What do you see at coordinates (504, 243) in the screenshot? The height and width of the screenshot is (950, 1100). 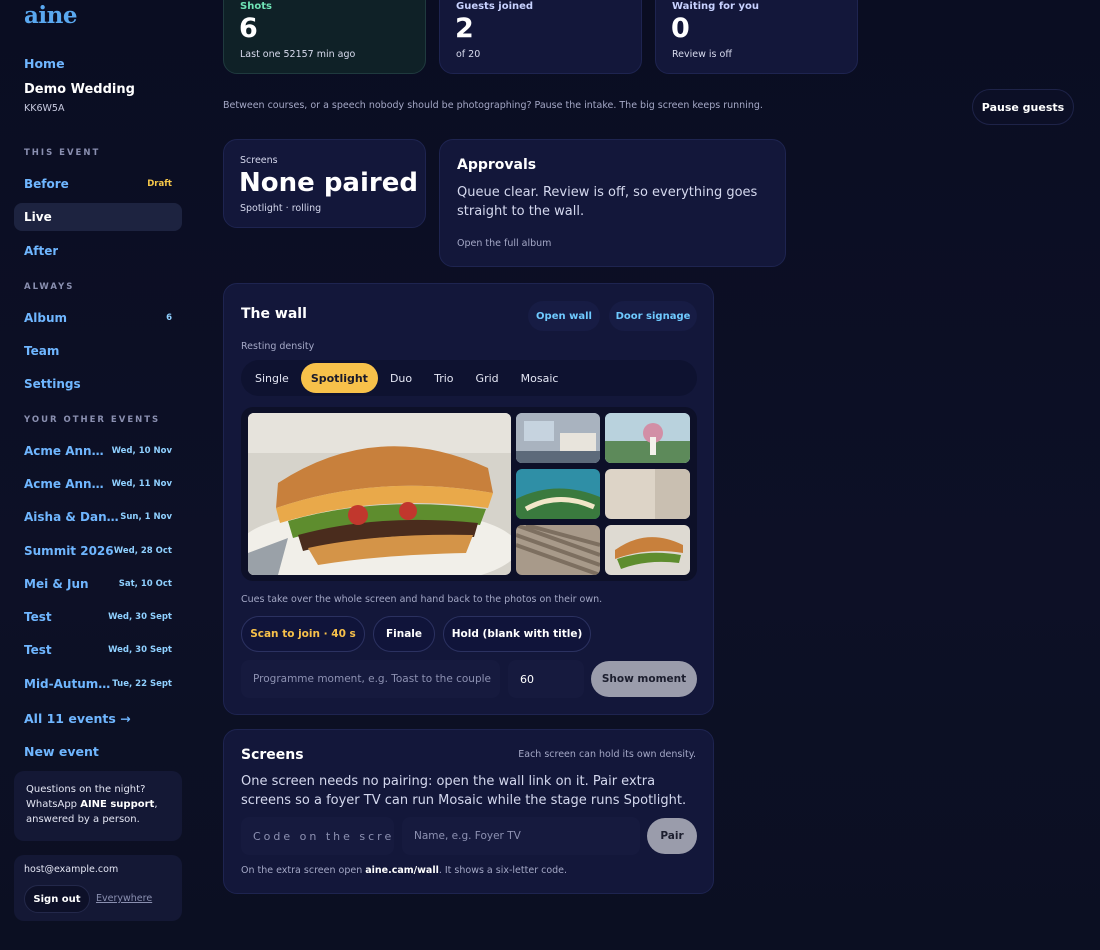 I see `open-full-album-link: Open the full album` at bounding box center [504, 243].